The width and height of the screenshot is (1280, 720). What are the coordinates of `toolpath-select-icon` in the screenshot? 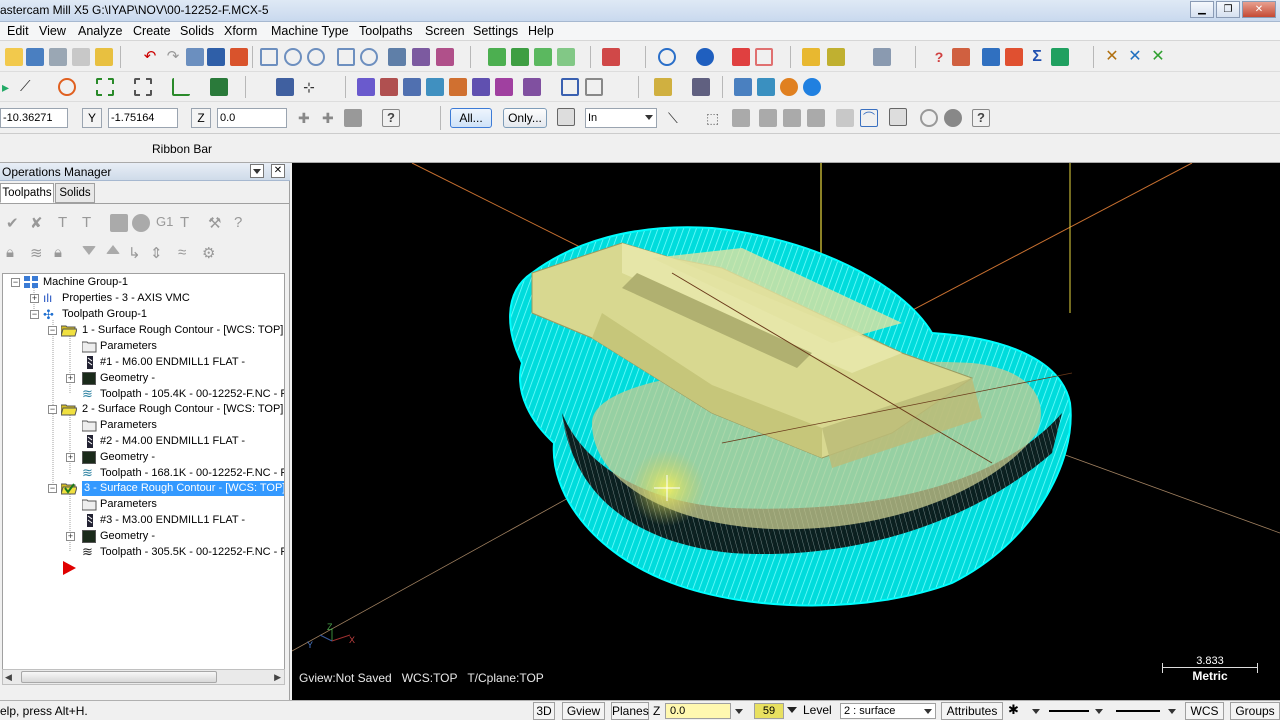 It's located at (701, 87).